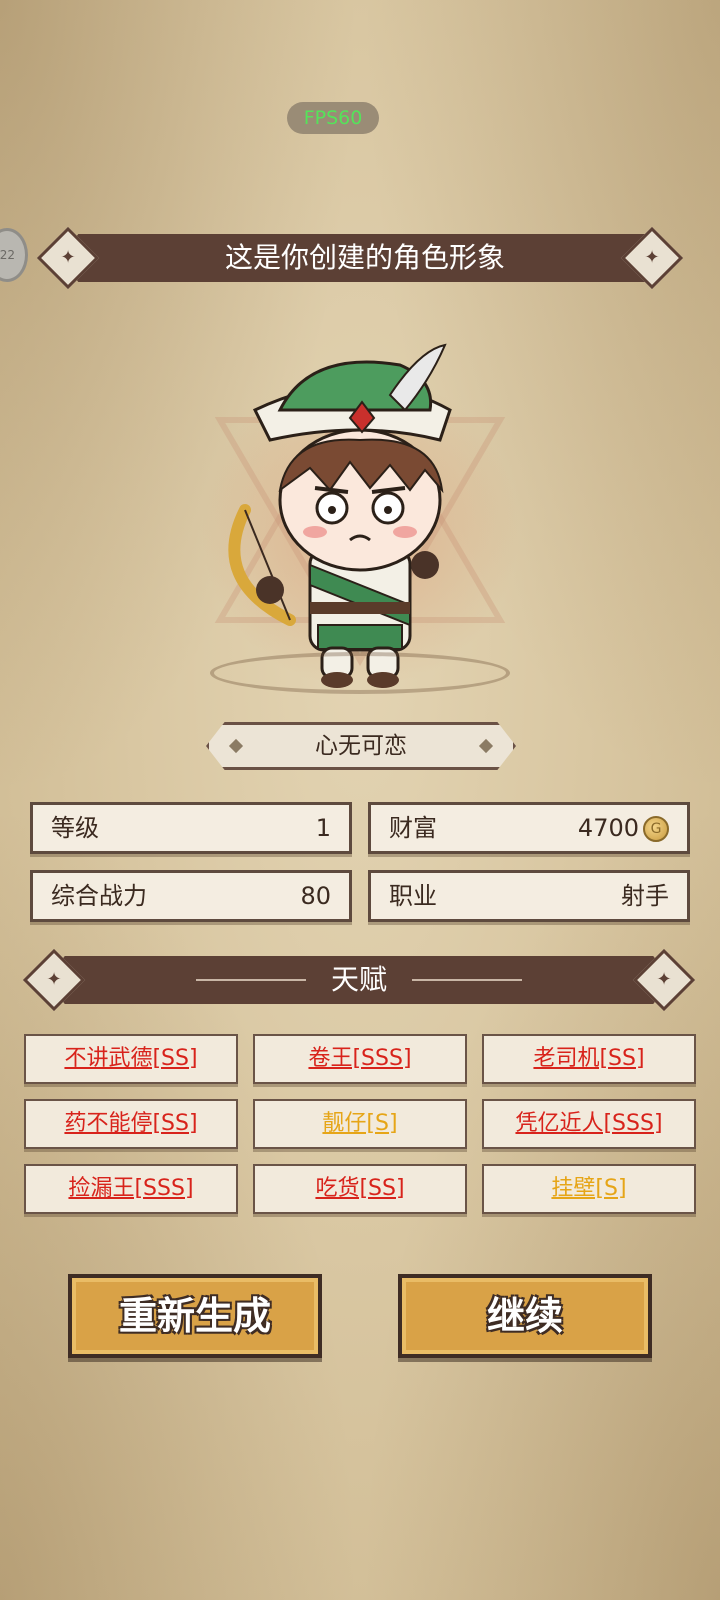 This screenshot has width=720, height=1600. I want to click on stat-class-label: 职业, so click(413, 896).